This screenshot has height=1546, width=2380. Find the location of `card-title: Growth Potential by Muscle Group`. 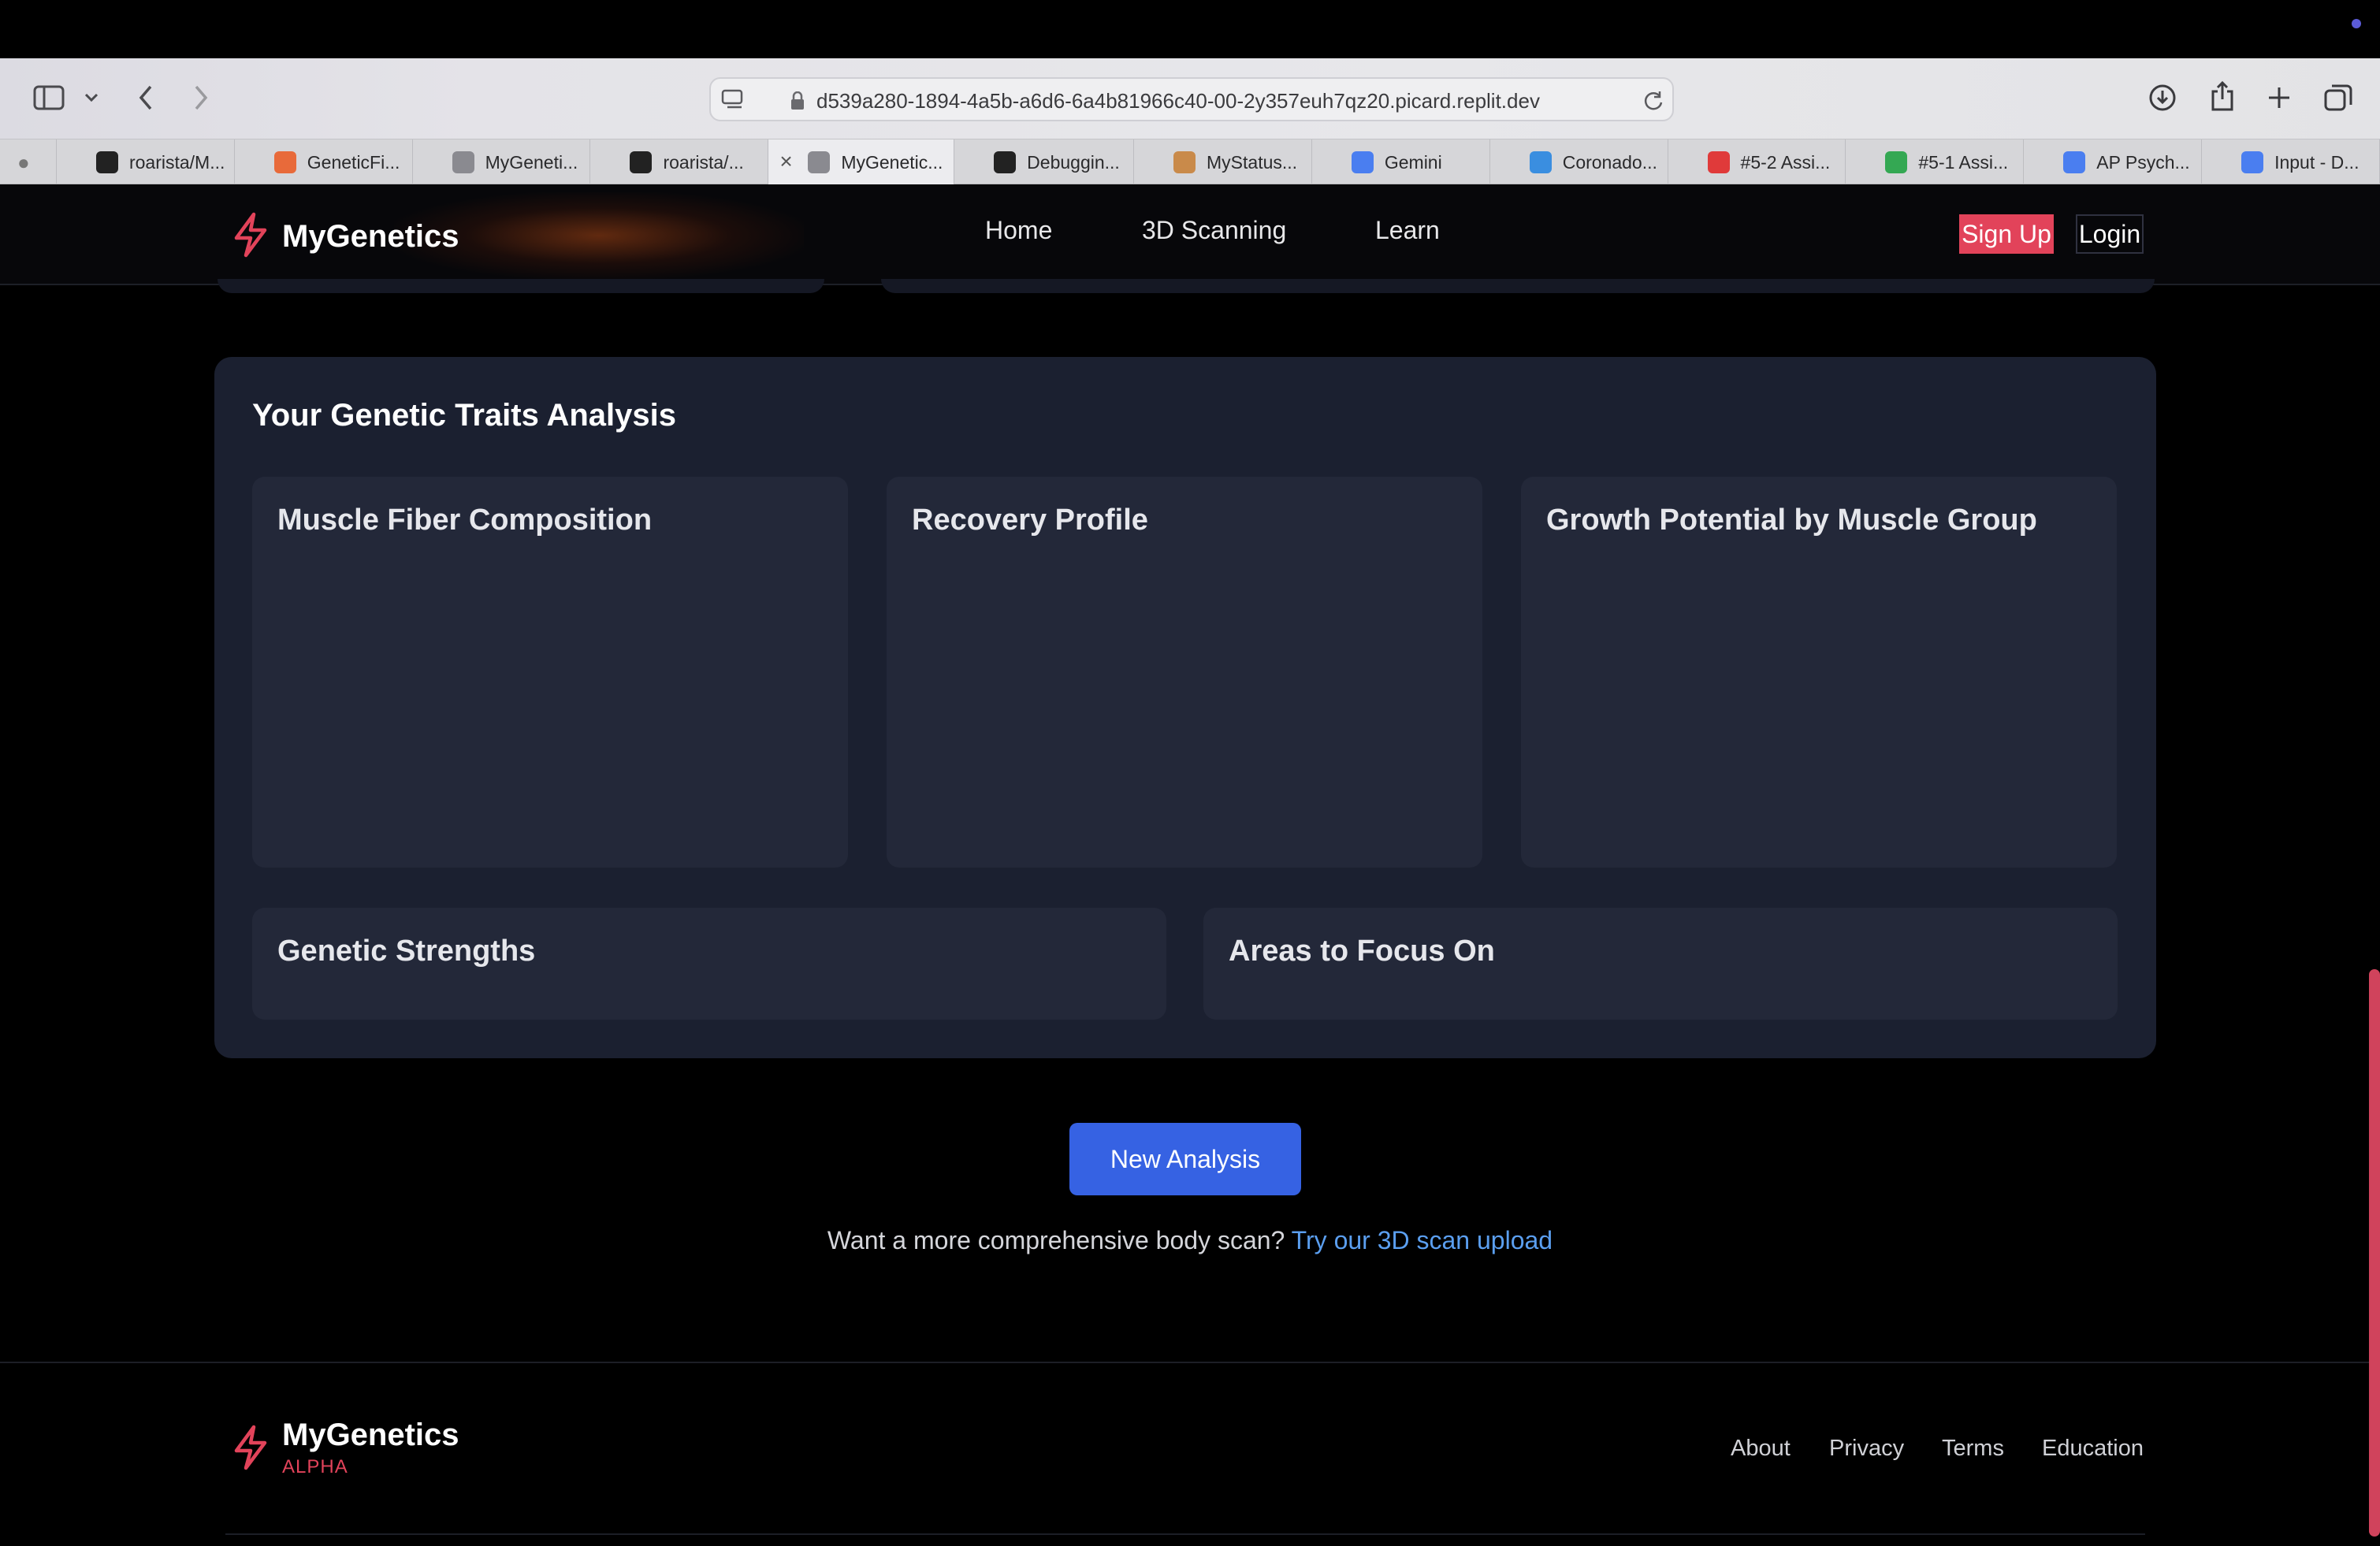

card-title: Growth Potential by Muscle Group is located at coordinates (1791, 520).